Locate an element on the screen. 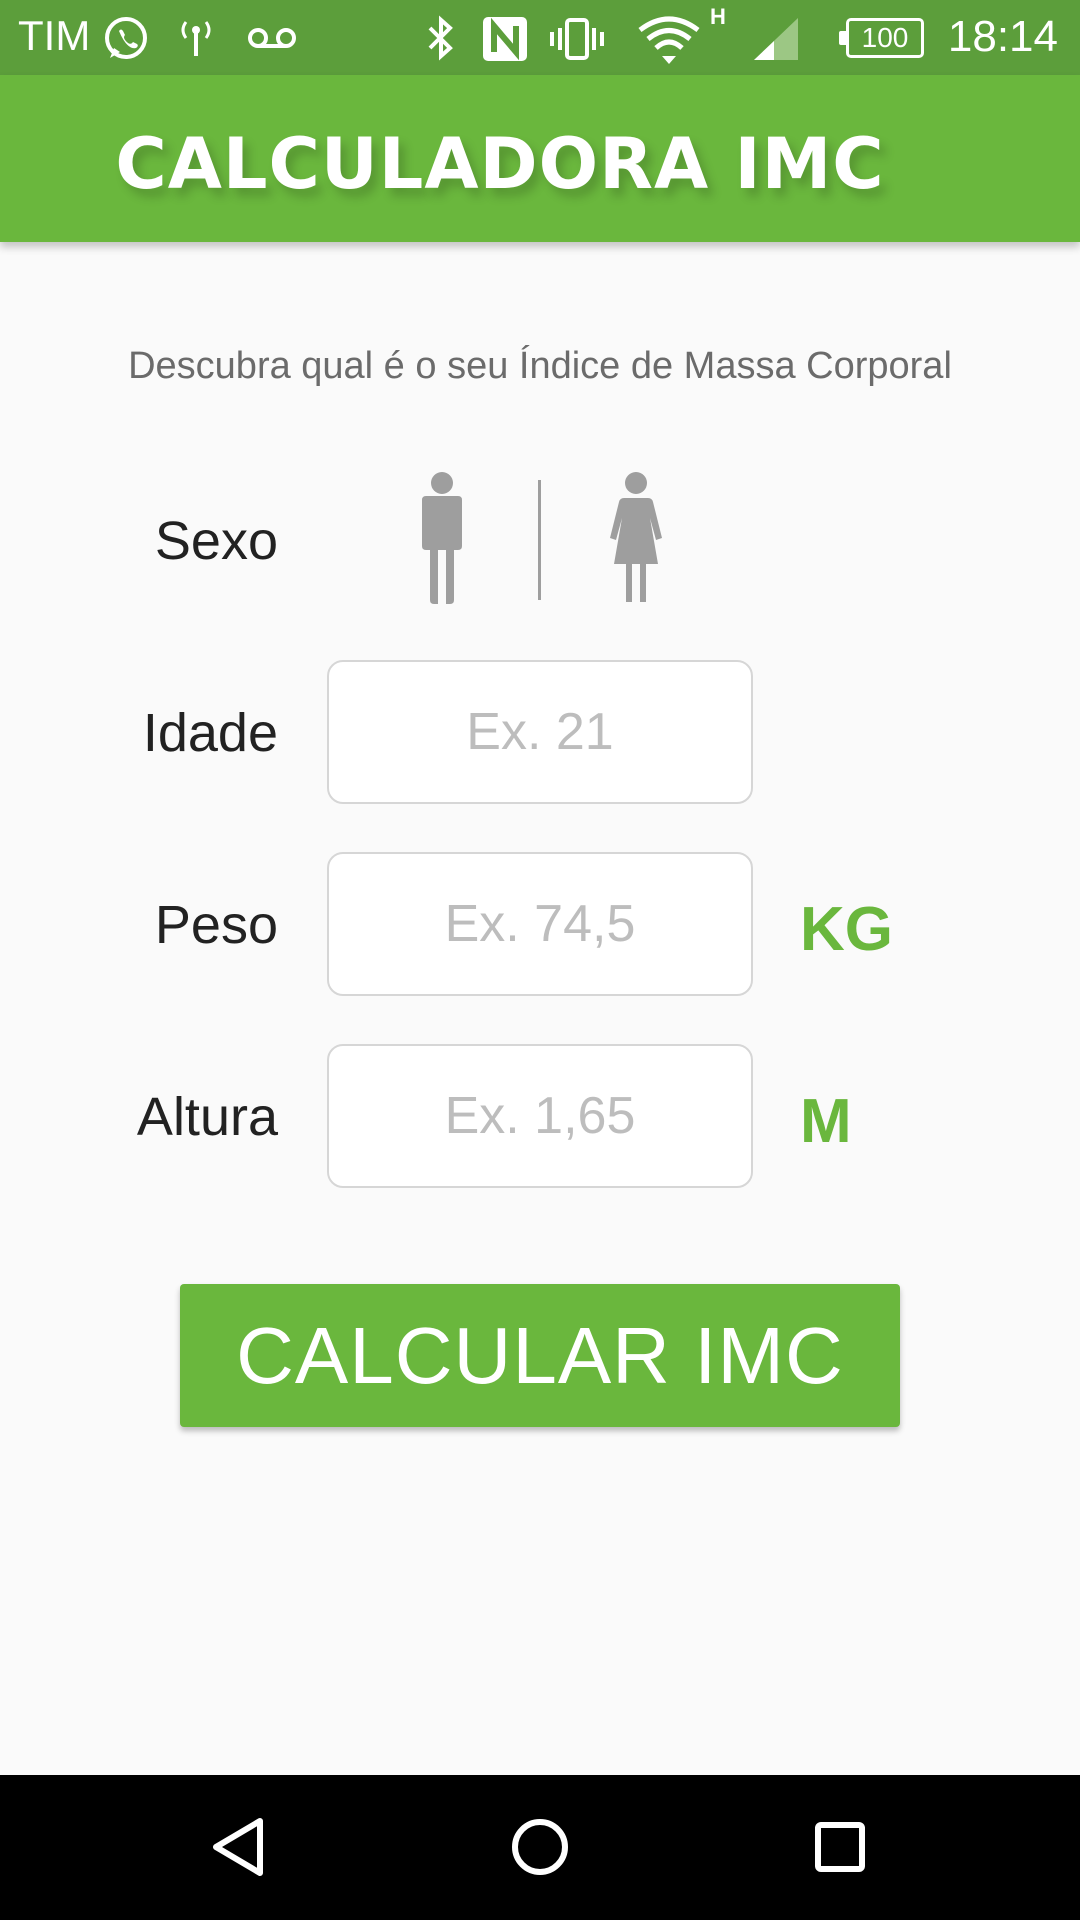 The width and height of the screenshot is (1080, 1920). sex-label: Sexo is located at coordinates (216, 541).